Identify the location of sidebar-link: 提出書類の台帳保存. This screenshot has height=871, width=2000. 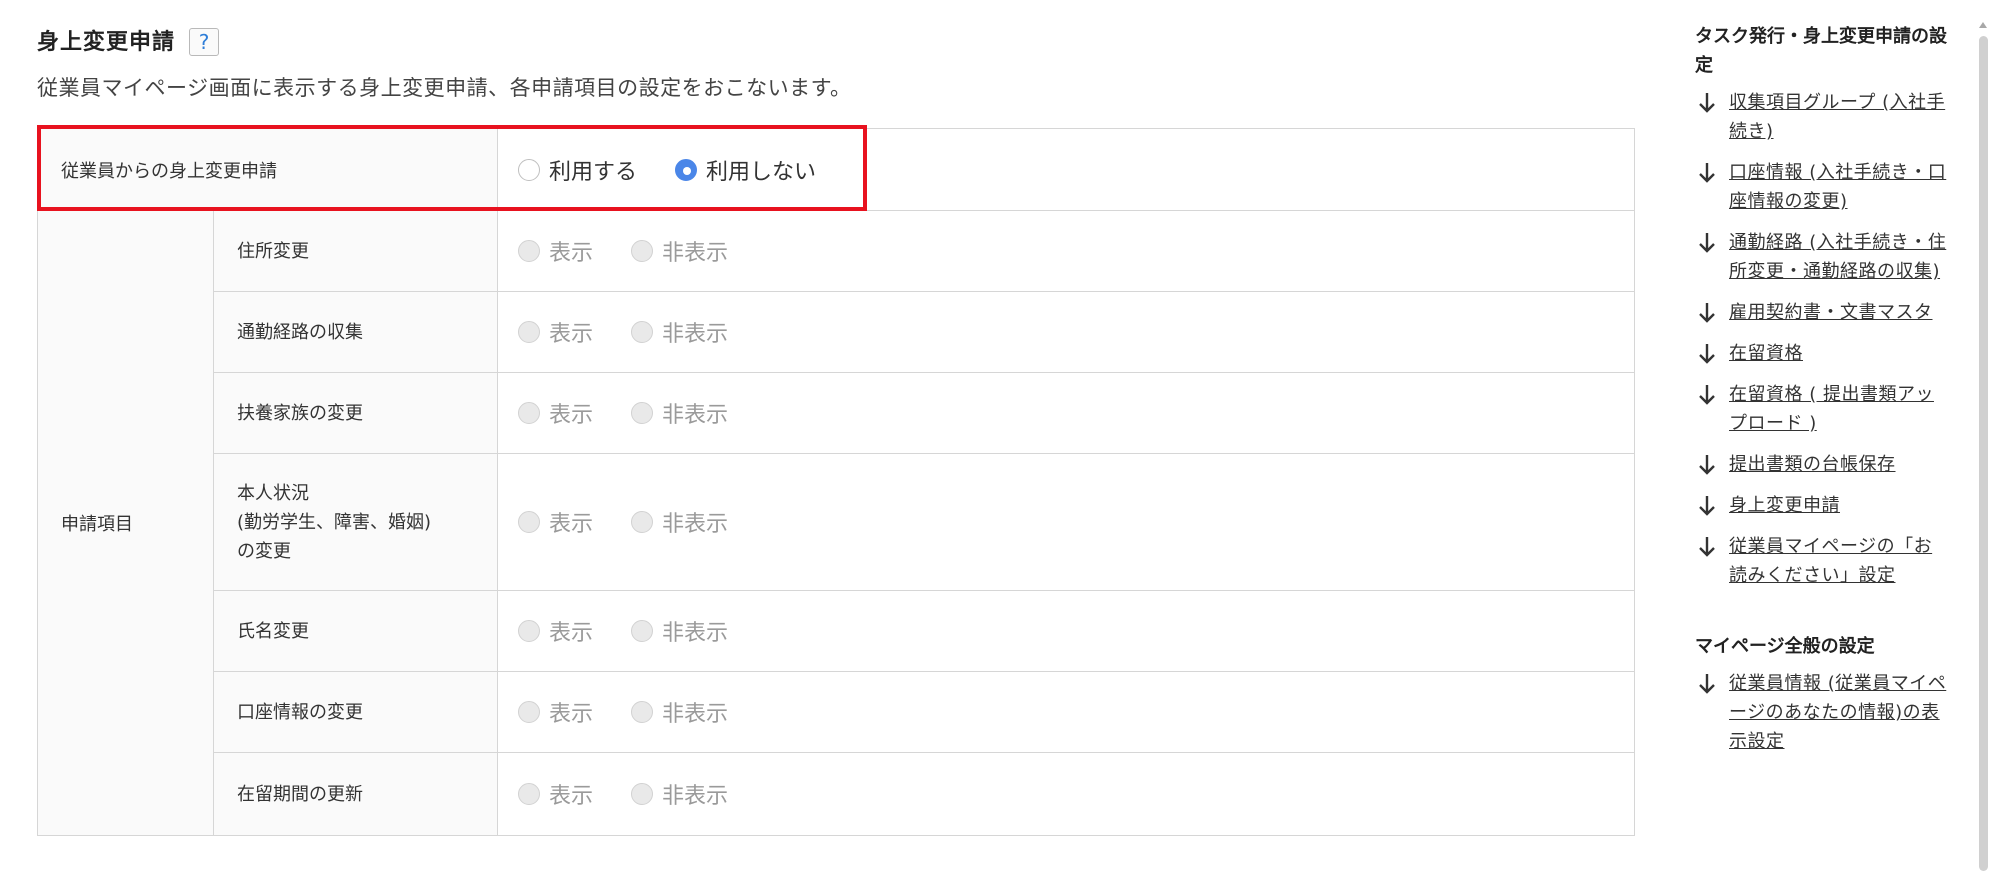
(1812, 464).